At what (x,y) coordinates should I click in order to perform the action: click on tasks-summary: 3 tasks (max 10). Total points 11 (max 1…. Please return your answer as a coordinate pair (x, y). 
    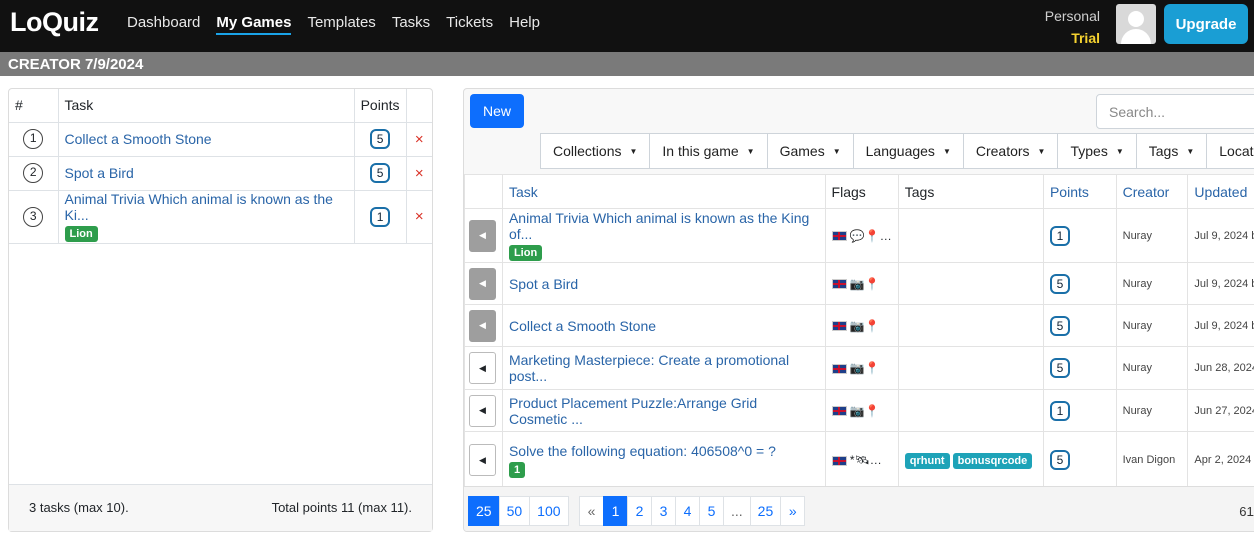
    Looking at the image, I should click on (220, 507).